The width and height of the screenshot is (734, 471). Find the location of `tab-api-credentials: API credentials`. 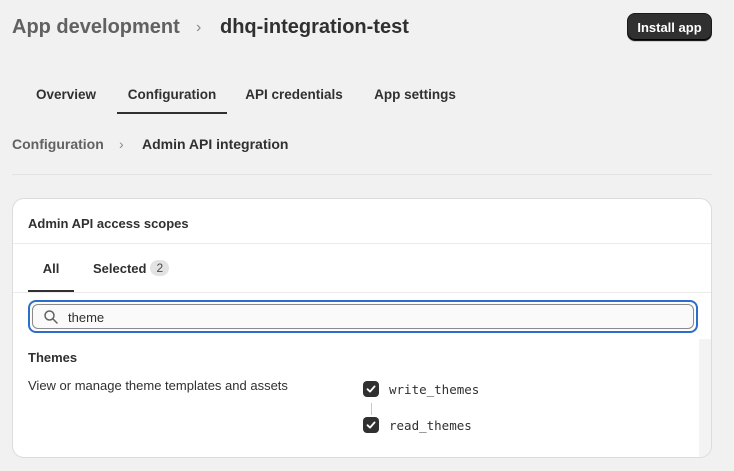

tab-api-credentials: API credentials is located at coordinates (294, 94).